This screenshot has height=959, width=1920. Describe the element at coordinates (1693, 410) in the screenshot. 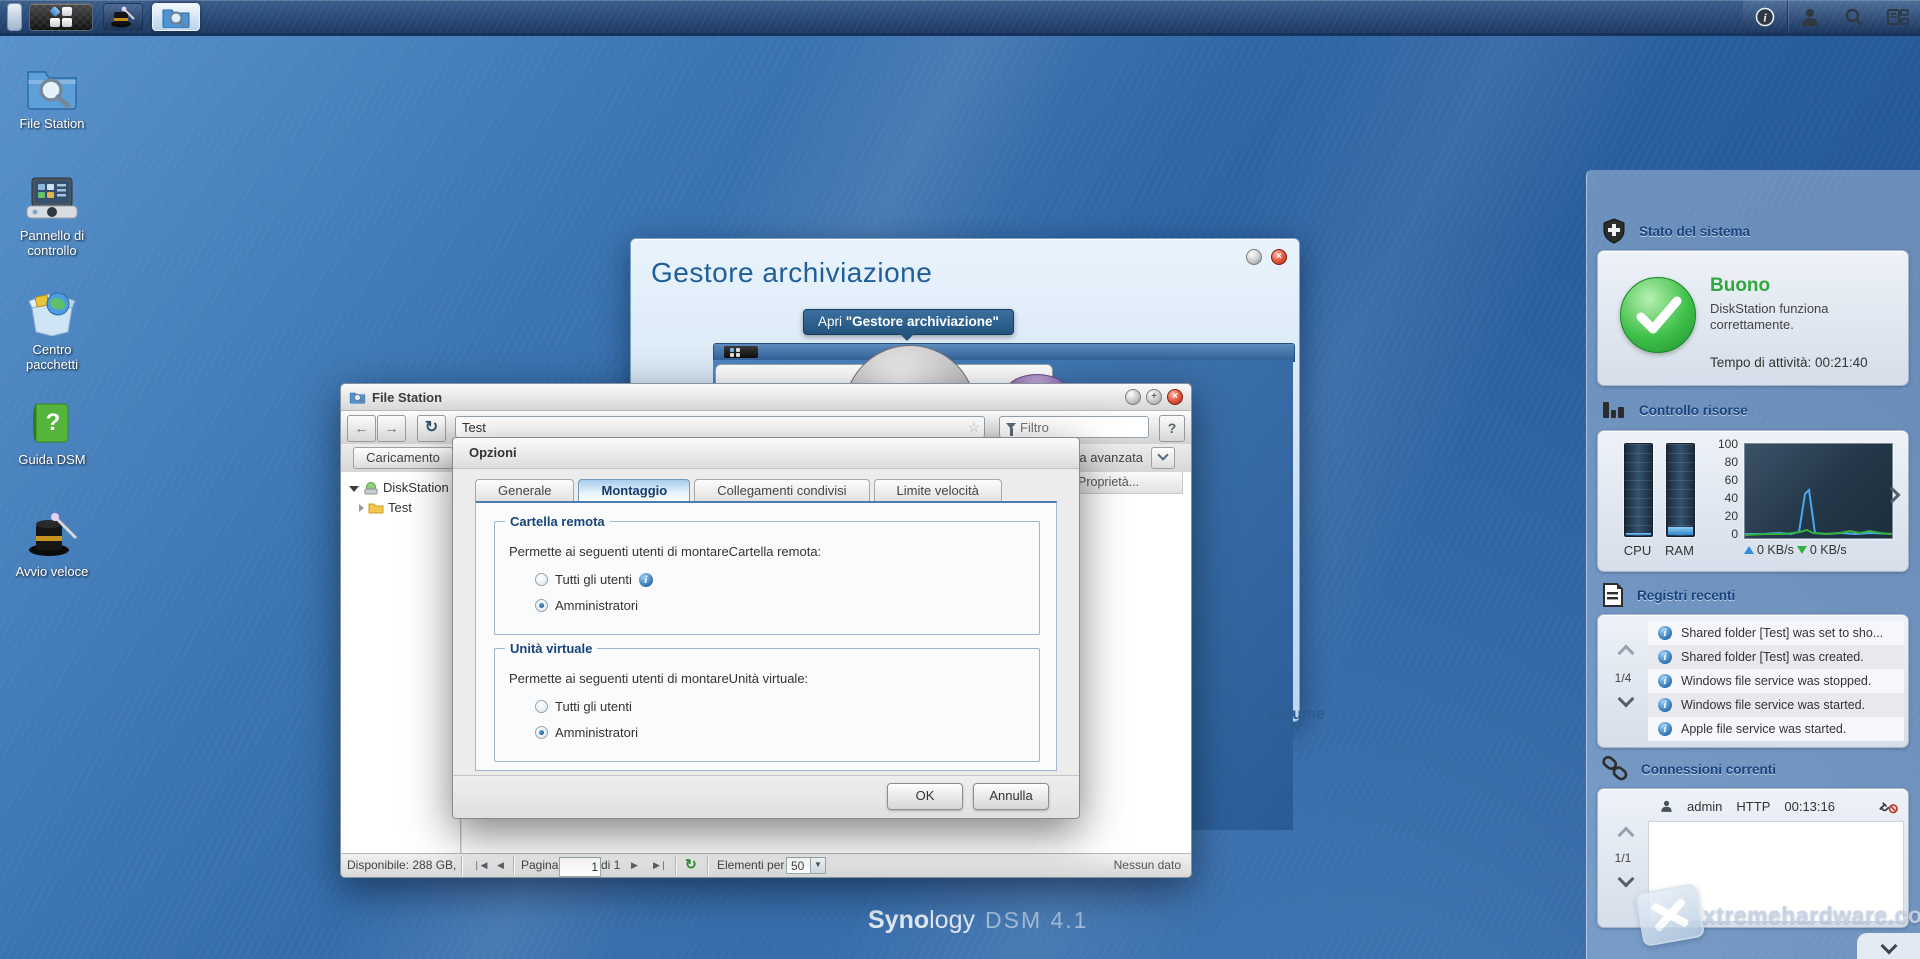

I see `widget-title: Controllo risorse` at that location.